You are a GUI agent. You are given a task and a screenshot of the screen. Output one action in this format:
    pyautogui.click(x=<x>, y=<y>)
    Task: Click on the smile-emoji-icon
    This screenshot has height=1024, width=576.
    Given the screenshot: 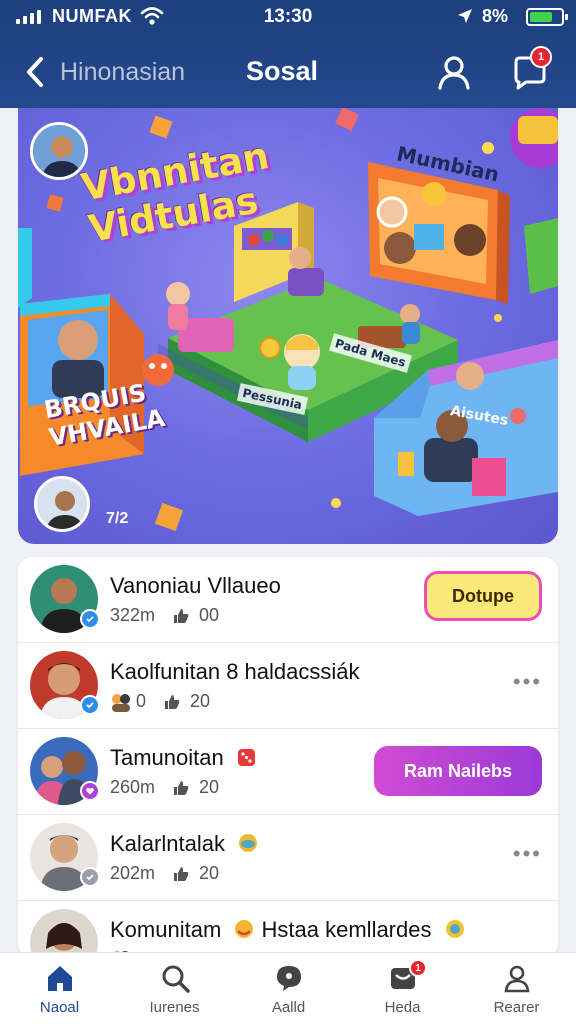 What is the action you would take?
    pyautogui.click(x=248, y=843)
    